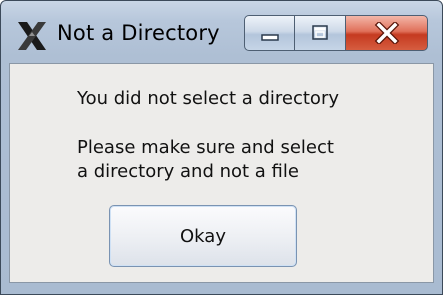 This screenshot has width=443, height=295. Describe the element at coordinates (205, 147) in the screenshot. I see `message-line-2: Please make sure and select` at that location.